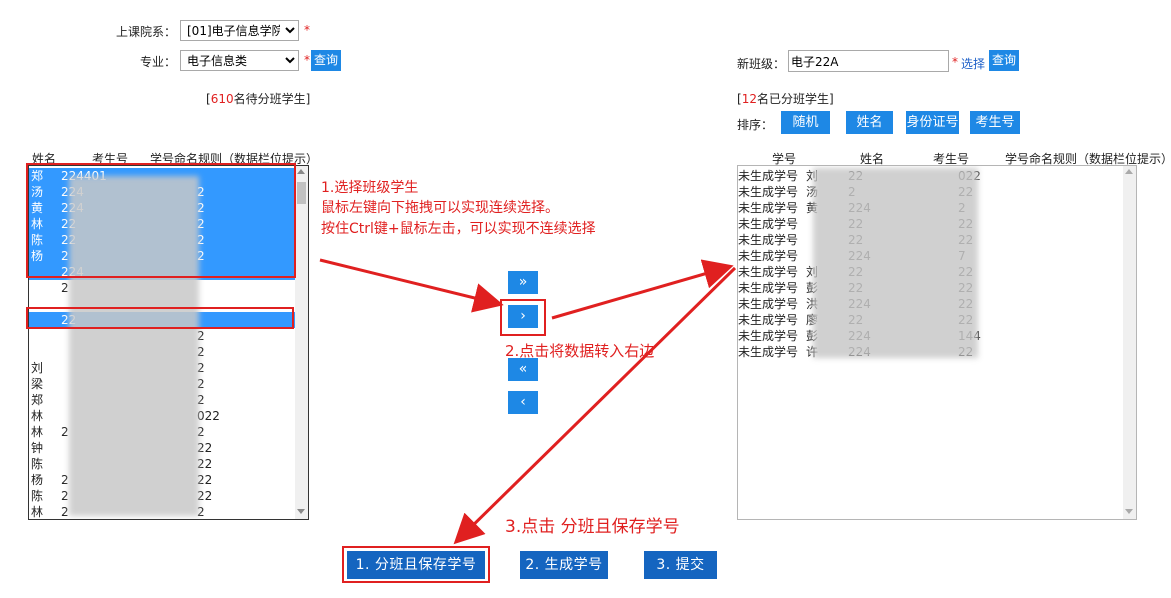 Image resolution: width=1171 pixels, height=598 pixels. I want to click on move-left-button: ‹, so click(523, 402).